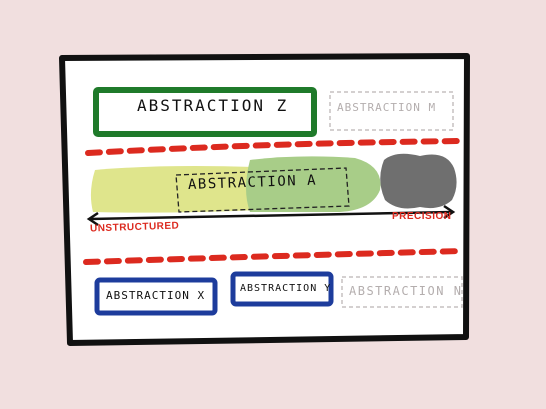  Describe the element at coordinates (286, 288) in the screenshot. I see `label-abstraction-y: ABSTRACTION Y` at that location.